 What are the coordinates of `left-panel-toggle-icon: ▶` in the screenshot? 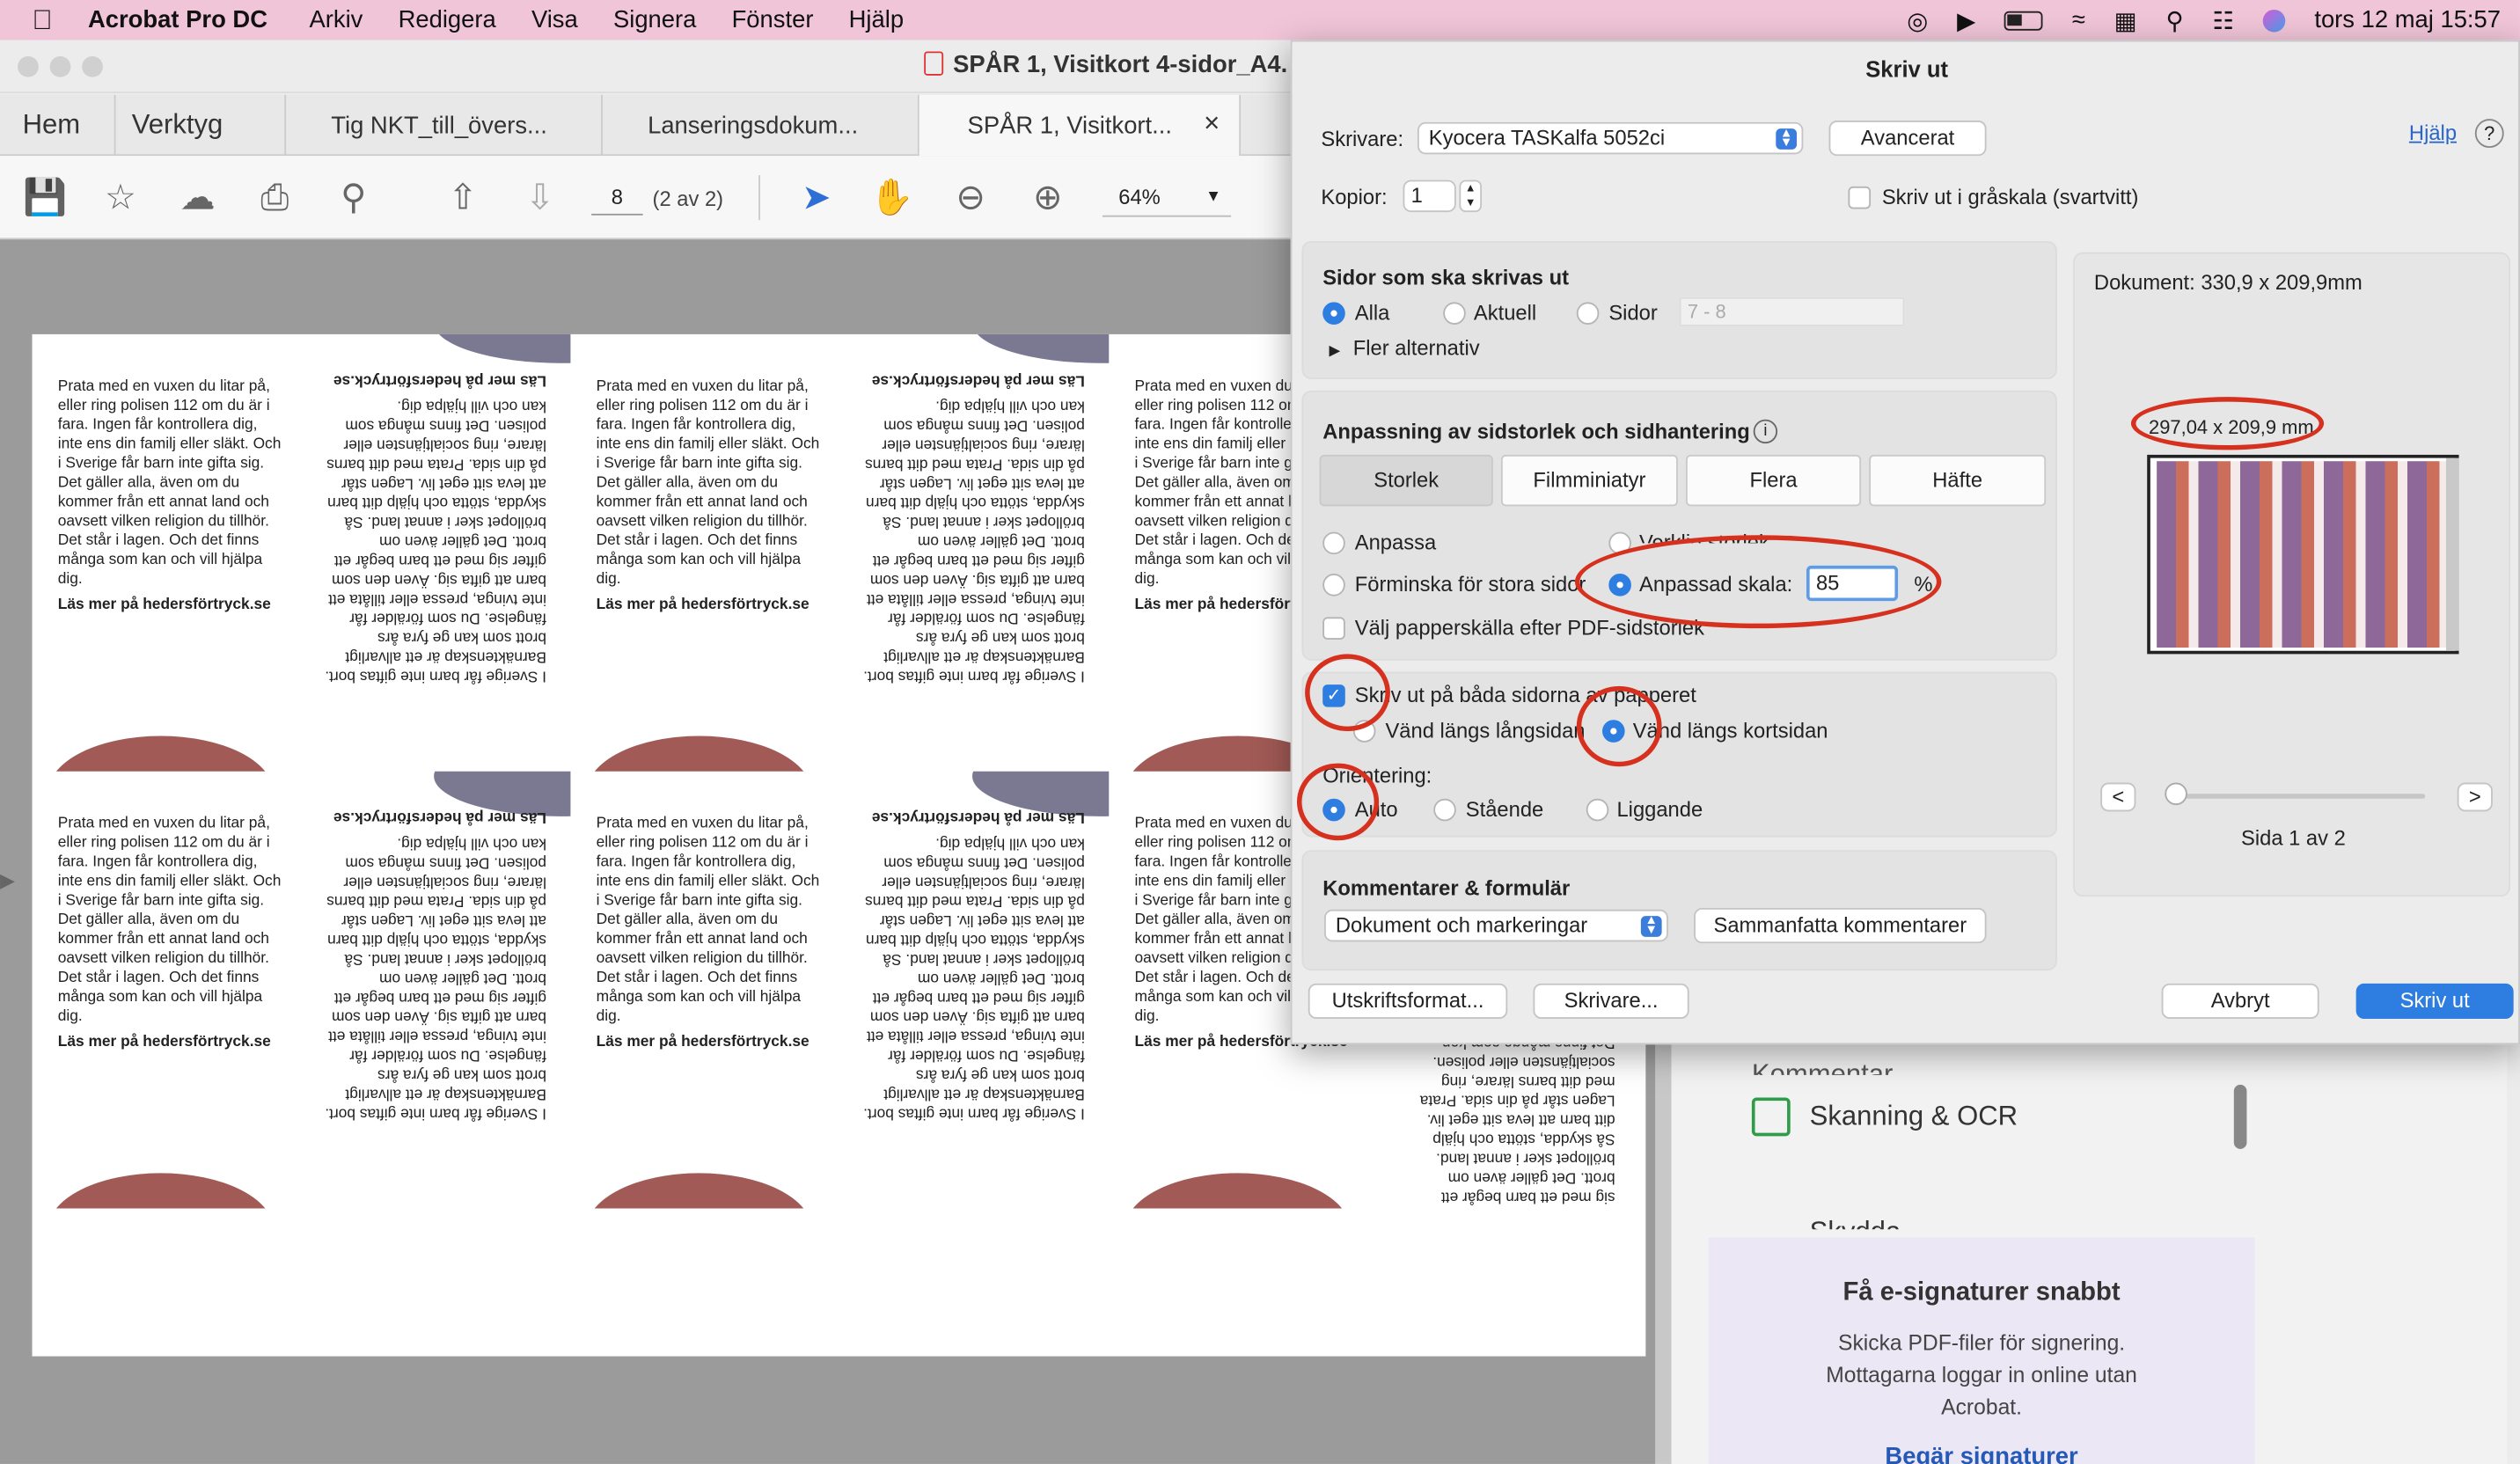 It's located at (11, 885).